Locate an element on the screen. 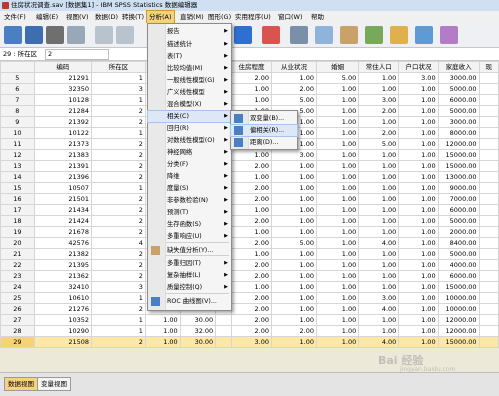 Image resolution: width=499 pixels, height=396 pixels. row-number: 19 is located at coordinates (17, 232).